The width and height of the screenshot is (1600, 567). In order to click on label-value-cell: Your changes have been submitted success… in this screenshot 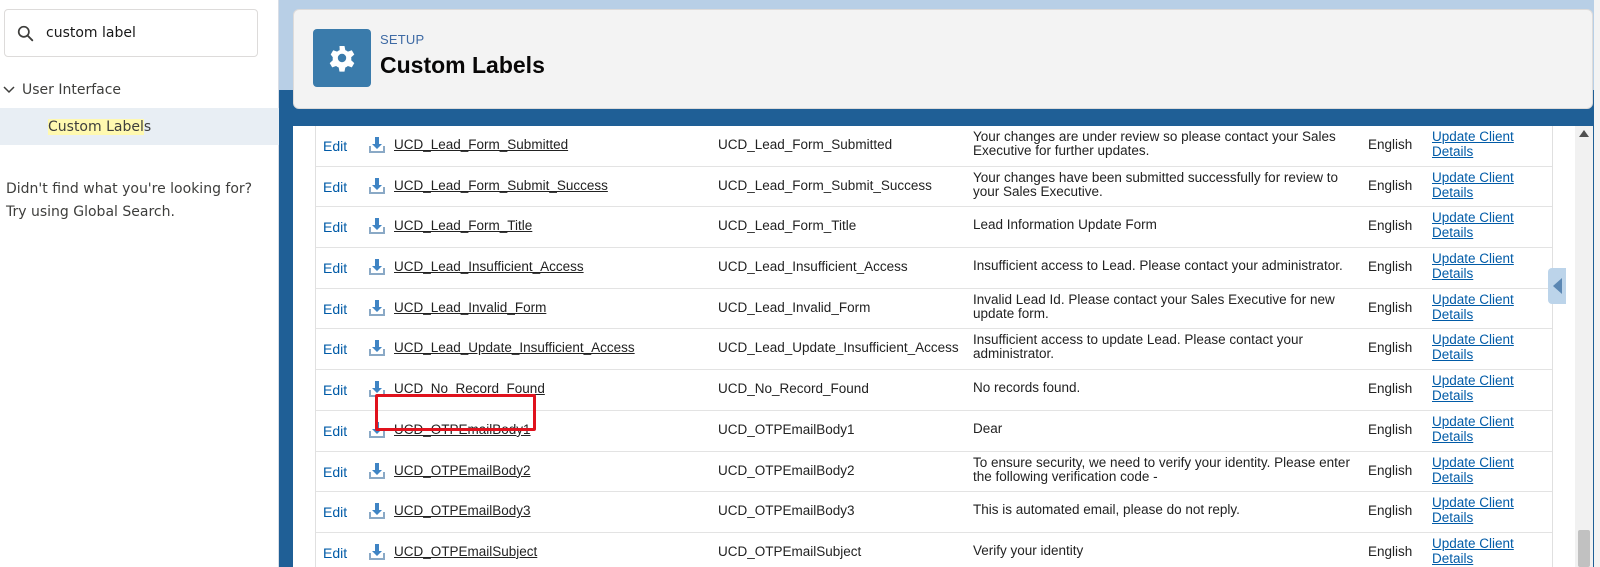, I will do `click(1155, 184)`.